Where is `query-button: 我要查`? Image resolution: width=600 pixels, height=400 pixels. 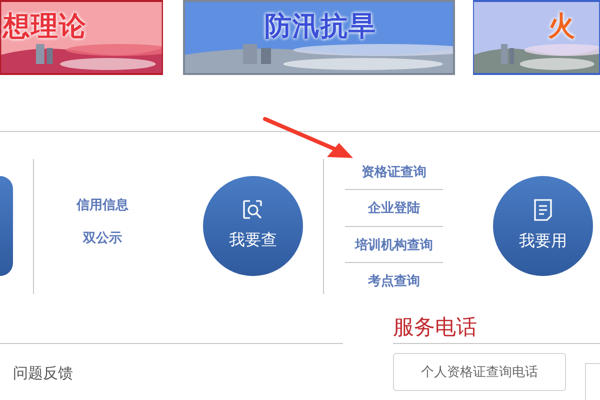 query-button: 我要查 is located at coordinates (253, 226).